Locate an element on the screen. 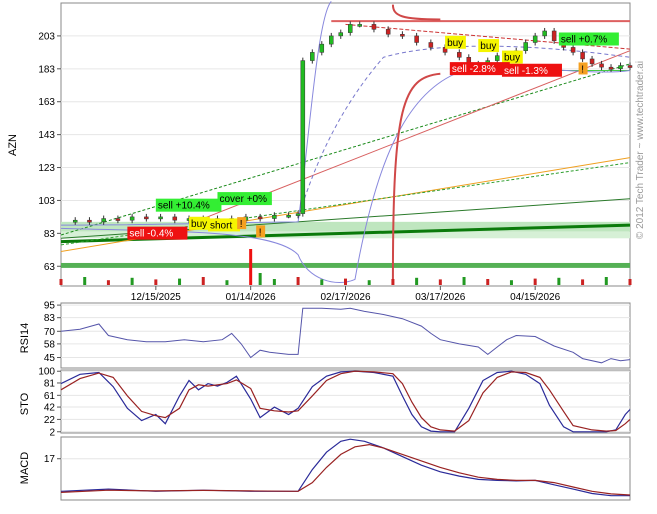 The width and height of the screenshot is (657, 514). y-tick-label: 42 is located at coordinates (50, 408).